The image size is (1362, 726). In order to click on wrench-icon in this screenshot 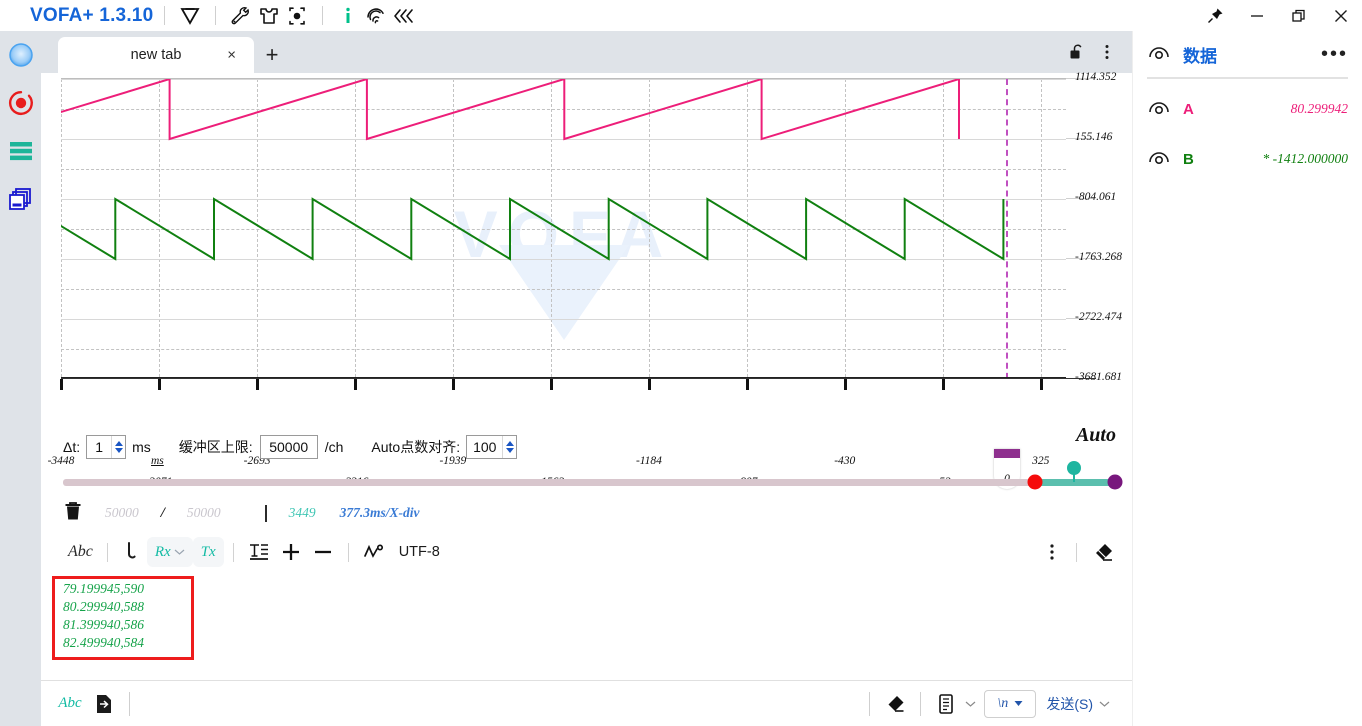, I will do `click(241, 16)`.